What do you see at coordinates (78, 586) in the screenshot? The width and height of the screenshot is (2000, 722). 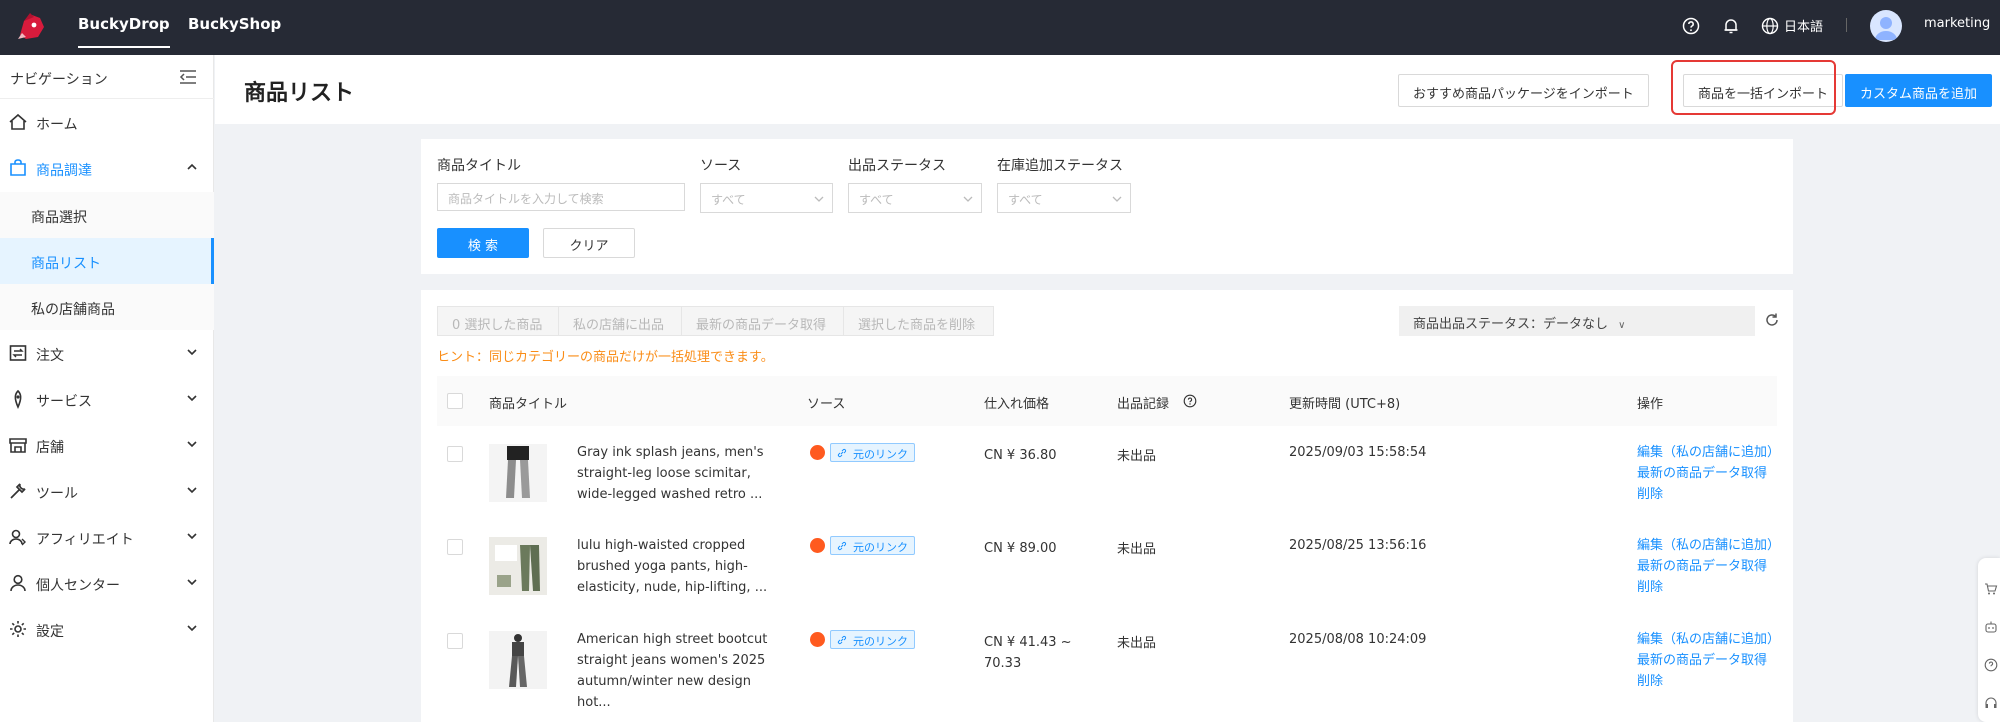 I see `sidebar-item-label: 個人センター` at bounding box center [78, 586].